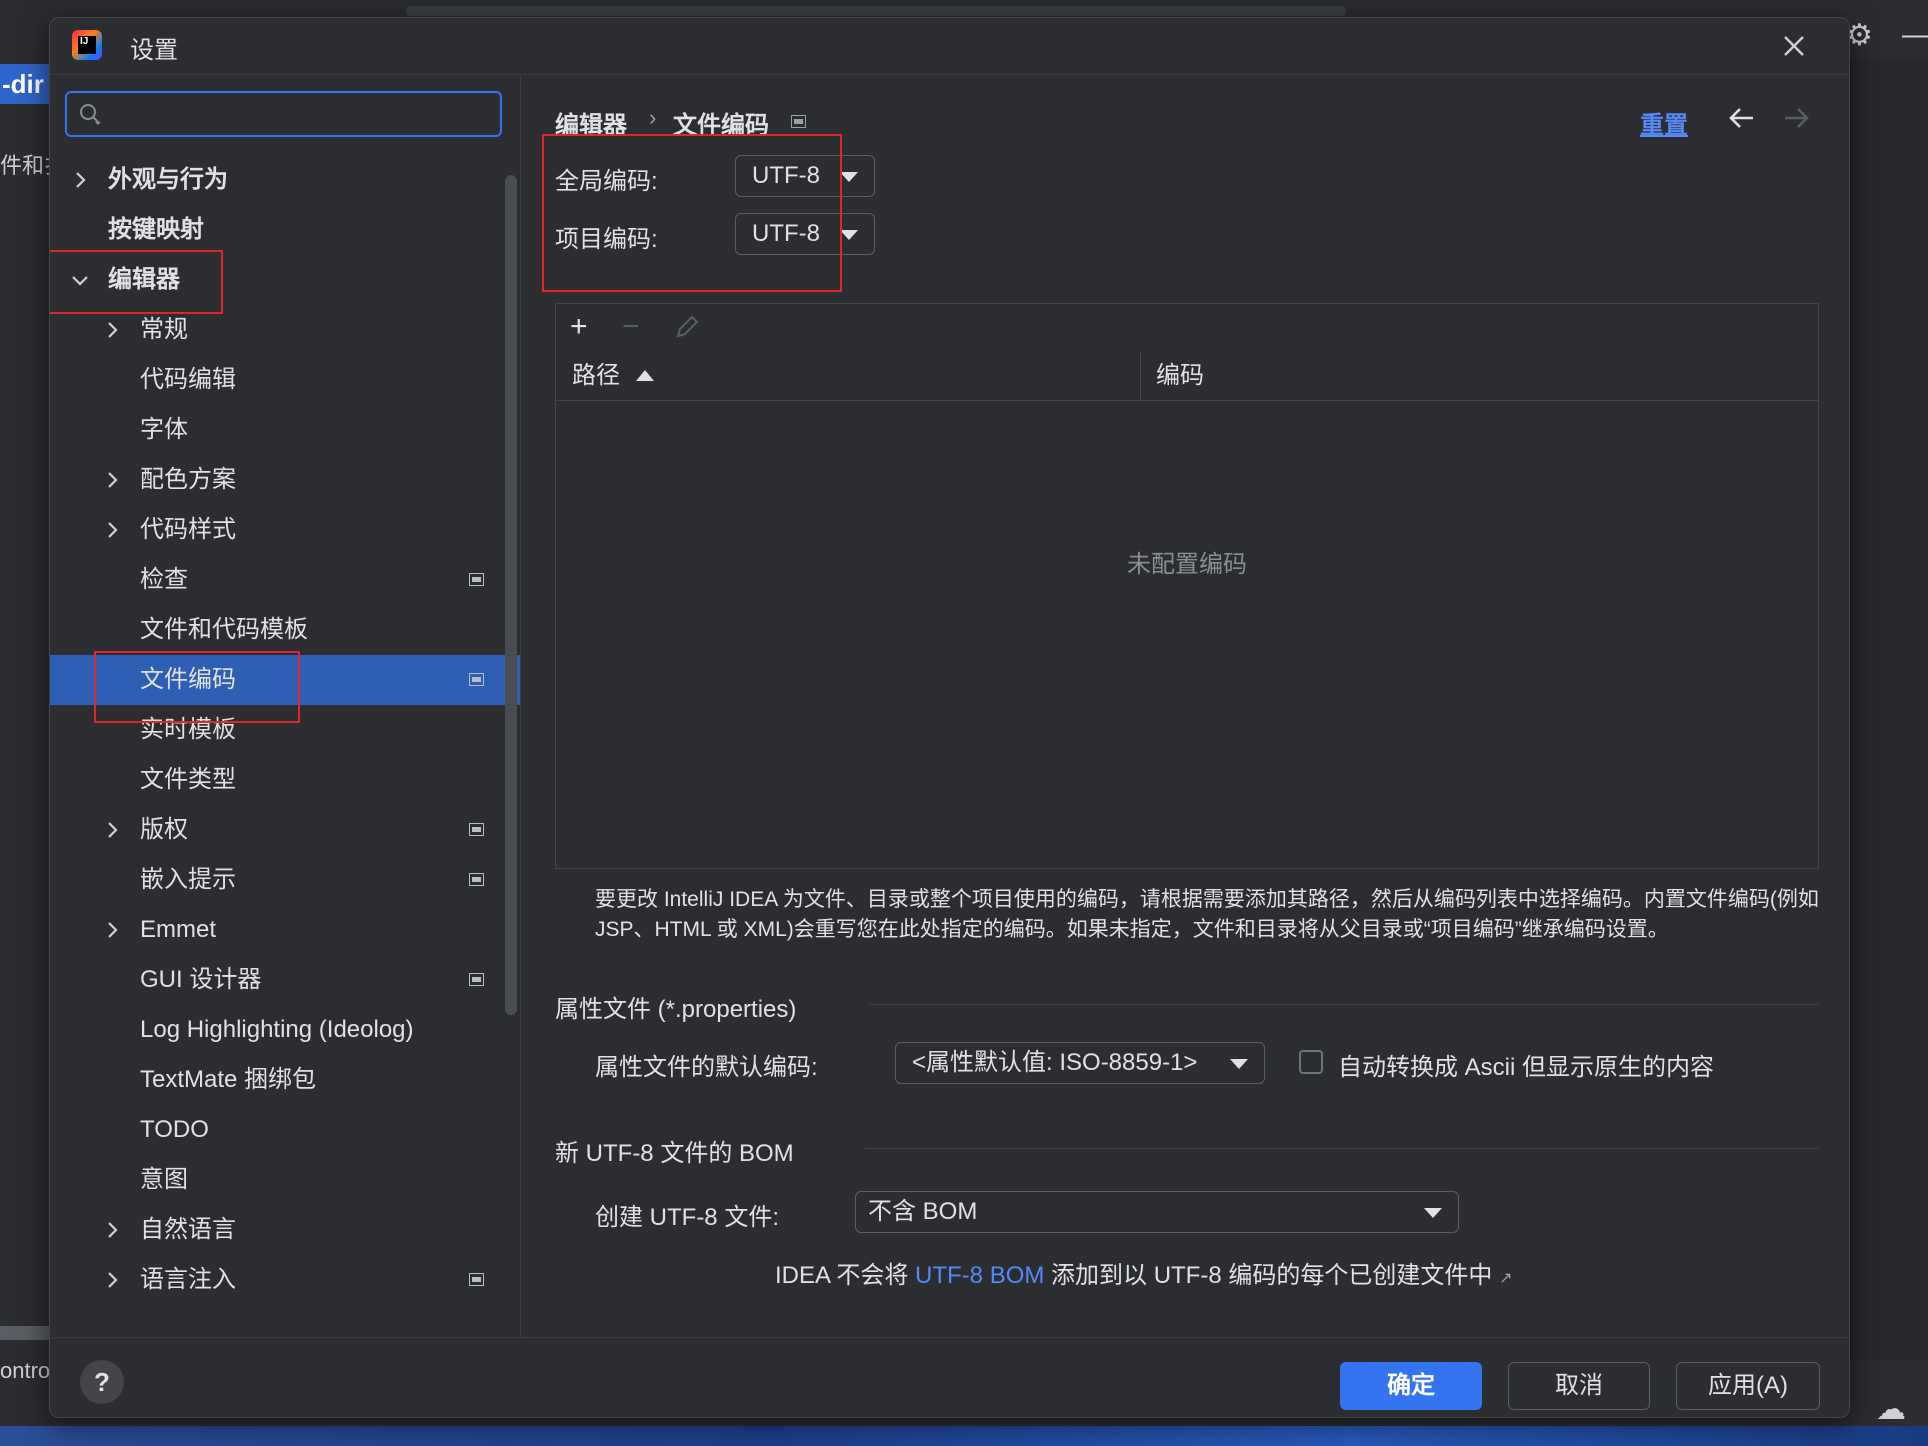 Image resolution: width=1928 pixels, height=1446 pixels. What do you see at coordinates (188, 879) in the screenshot?
I see `sidebar-item-label: 嵌入提示` at bounding box center [188, 879].